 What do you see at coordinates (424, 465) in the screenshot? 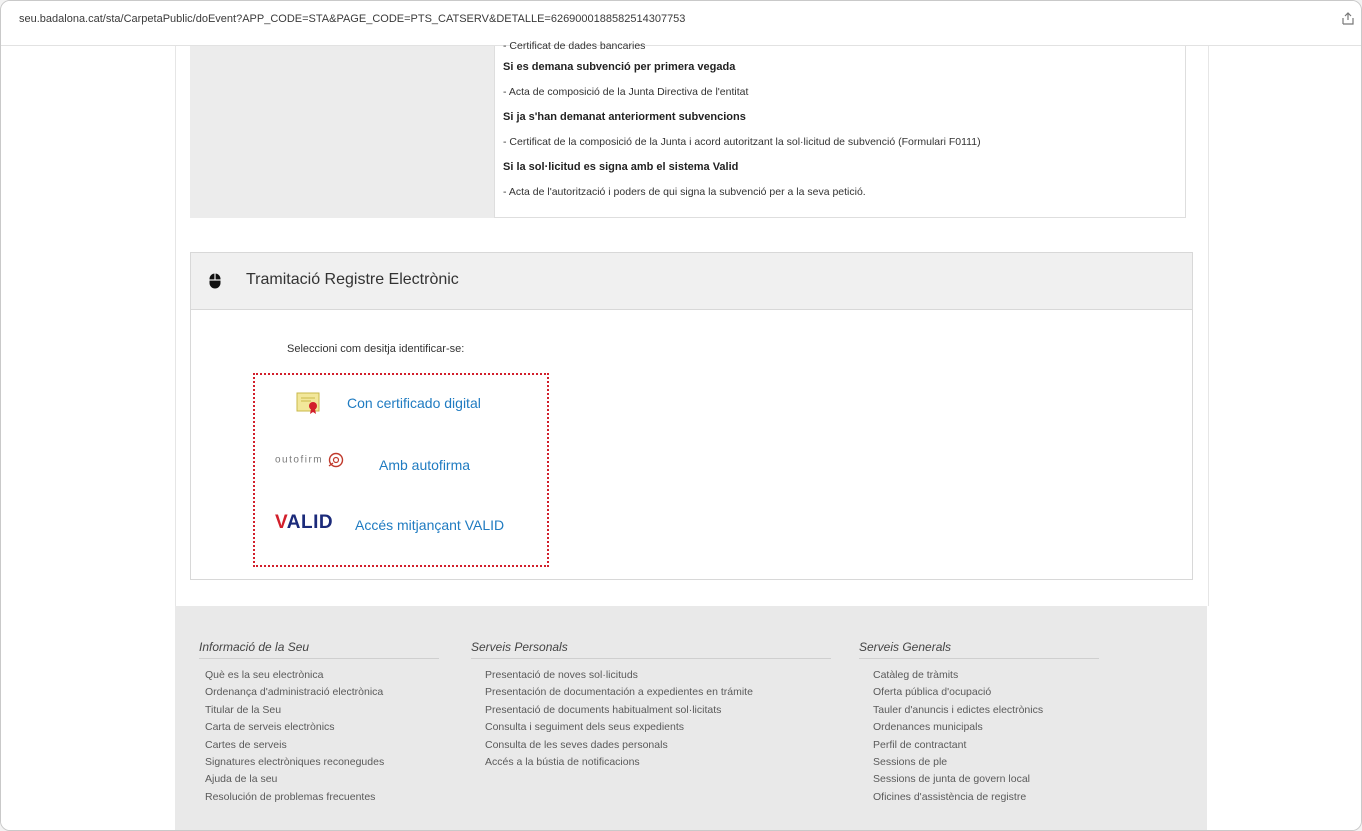
I see `autofirma-login-label: Amb autofirma` at bounding box center [424, 465].